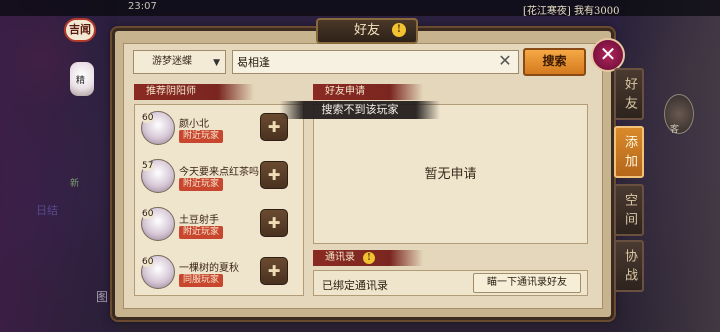 This screenshot has width=720, height=332. I want to click on lantern-decoration: 精, so click(82, 79).